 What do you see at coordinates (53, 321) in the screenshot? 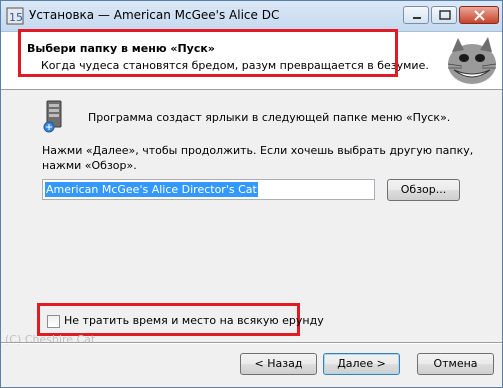
I see `skip-shortcuts-checkbox` at bounding box center [53, 321].